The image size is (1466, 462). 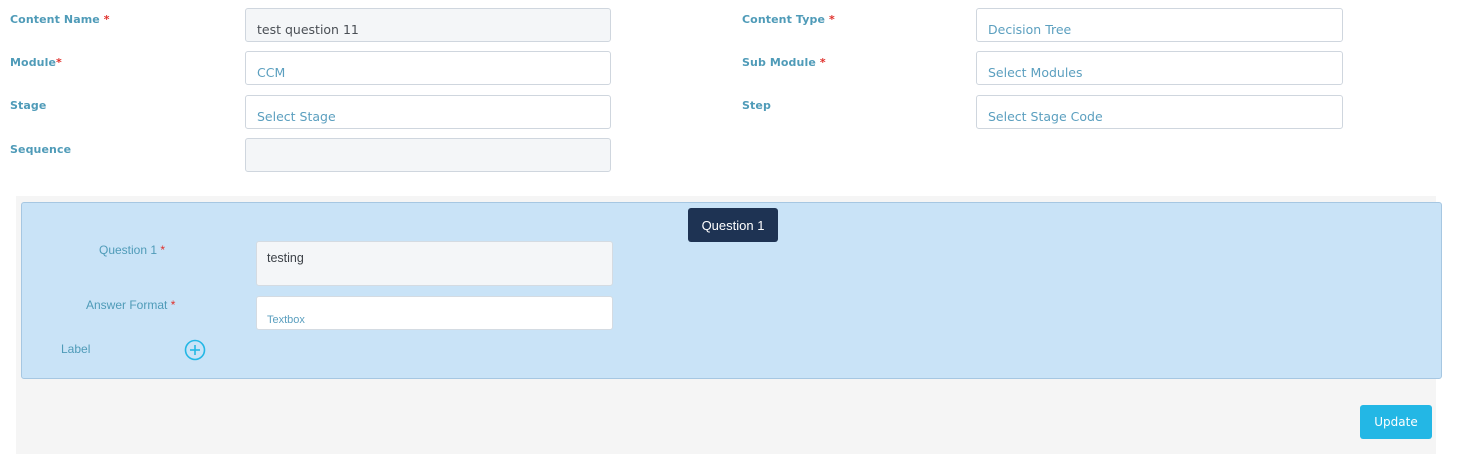 What do you see at coordinates (296, 116) in the screenshot?
I see `stage-placeholder: Select Stage` at bounding box center [296, 116].